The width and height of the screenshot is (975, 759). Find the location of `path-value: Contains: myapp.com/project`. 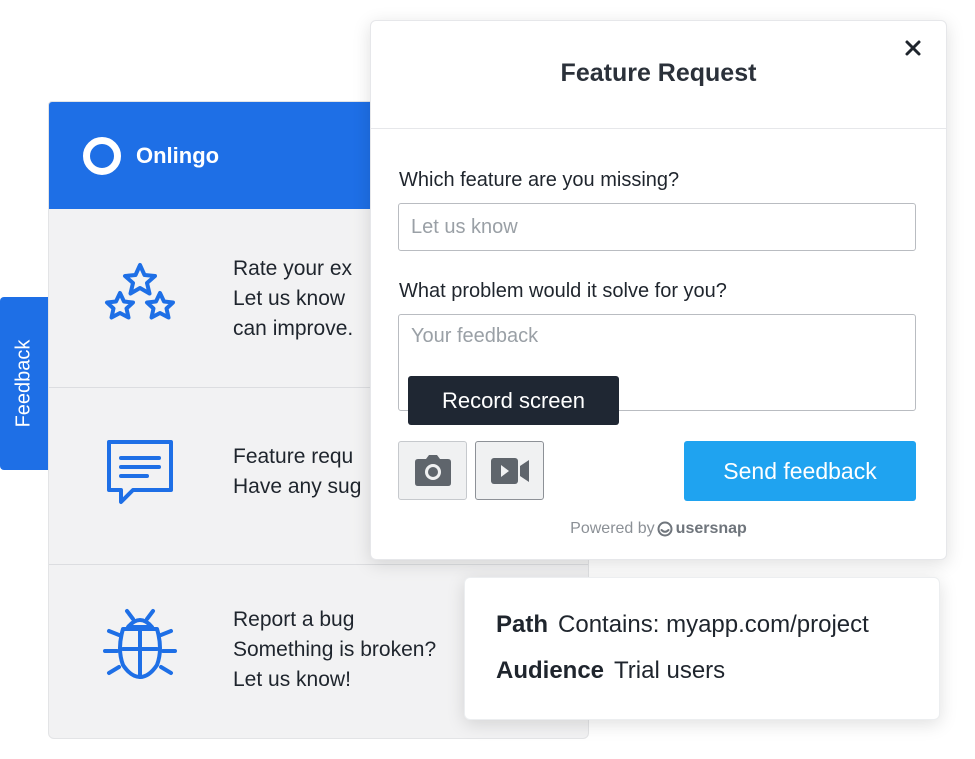

path-value: Contains: myapp.com/project is located at coordinates (713, 624).